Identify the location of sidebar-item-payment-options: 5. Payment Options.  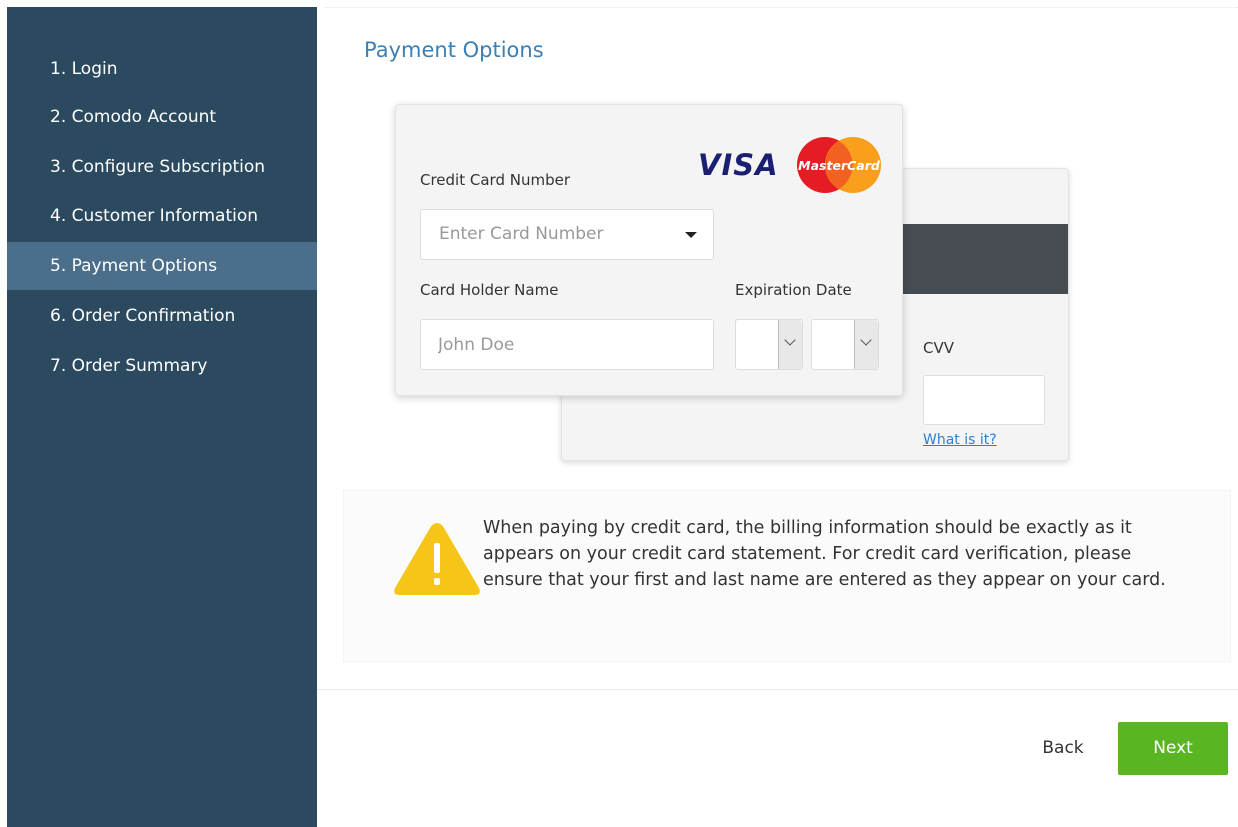
(162, 266).